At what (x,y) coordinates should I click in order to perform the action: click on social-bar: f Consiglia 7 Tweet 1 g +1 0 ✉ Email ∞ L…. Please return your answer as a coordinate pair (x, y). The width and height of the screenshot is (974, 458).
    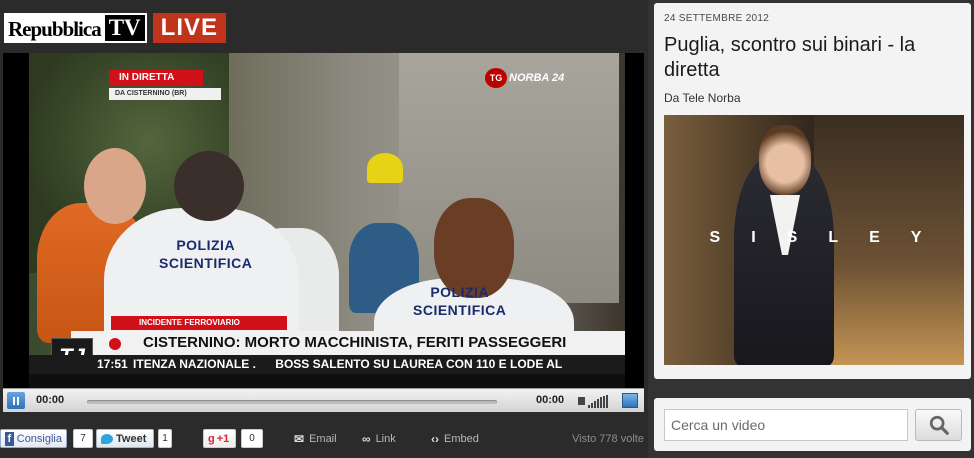
    Looking at the image, I should click on (324, 438).